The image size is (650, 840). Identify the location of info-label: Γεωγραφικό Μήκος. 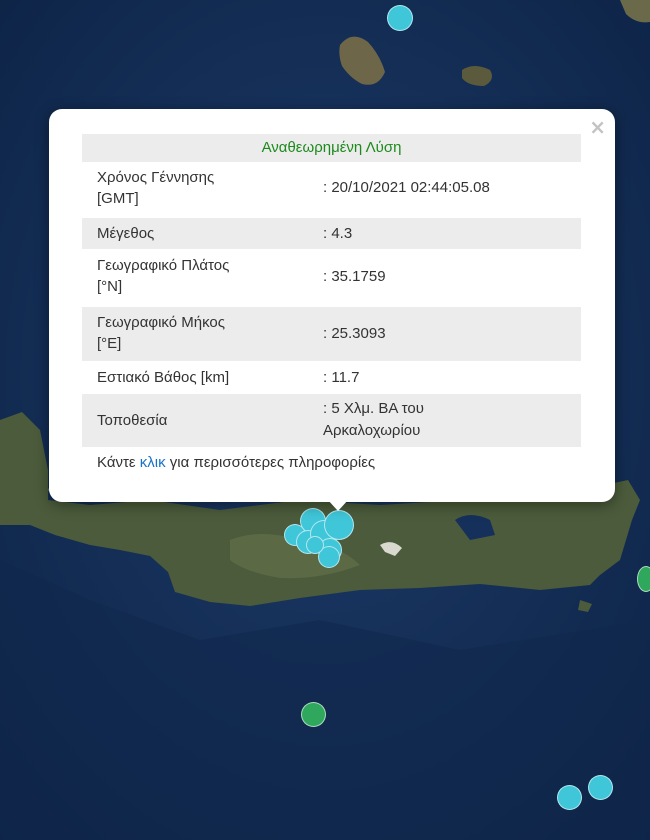
(161, 322).